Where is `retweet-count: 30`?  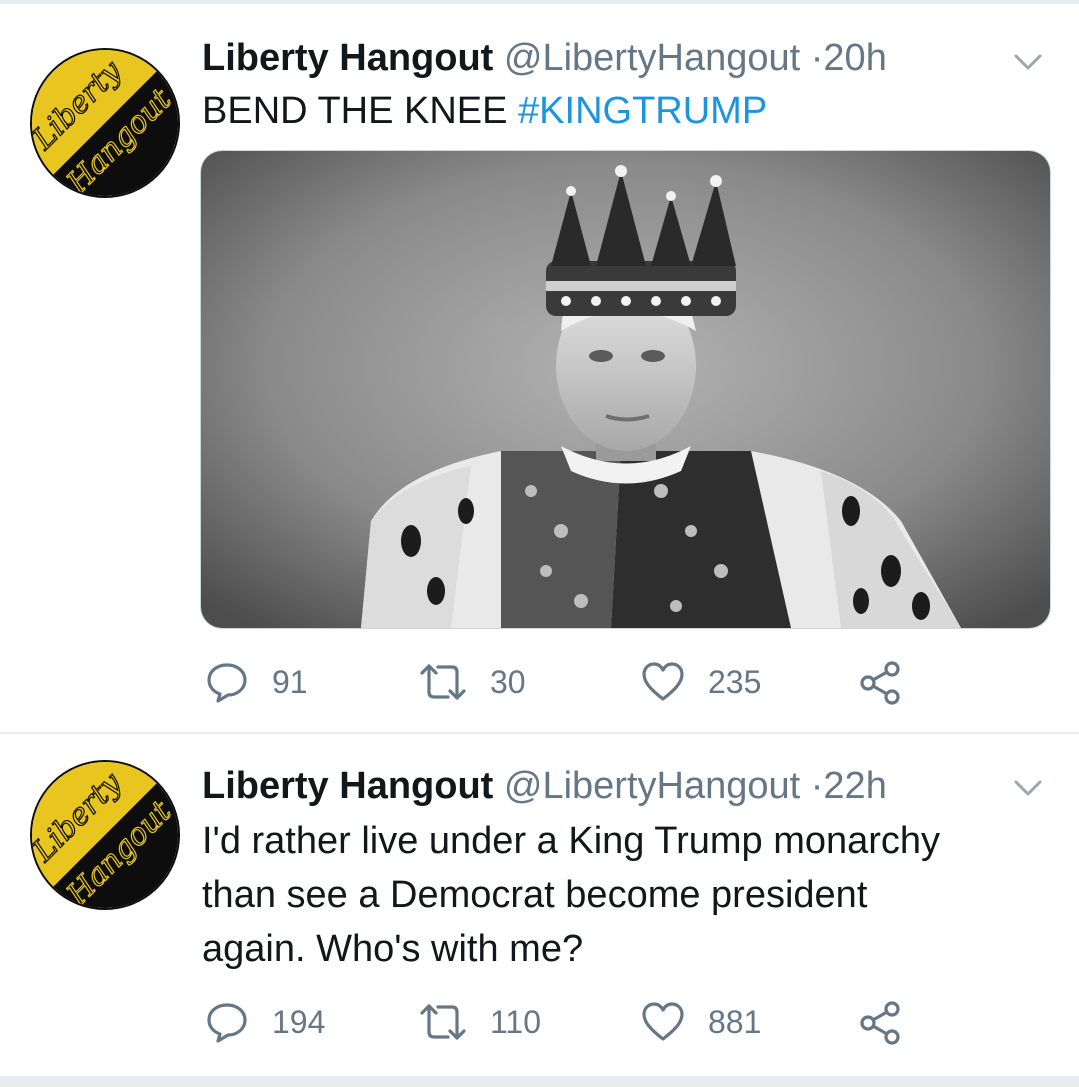
retweet-count: 30 is located at coordinates (508, 681).